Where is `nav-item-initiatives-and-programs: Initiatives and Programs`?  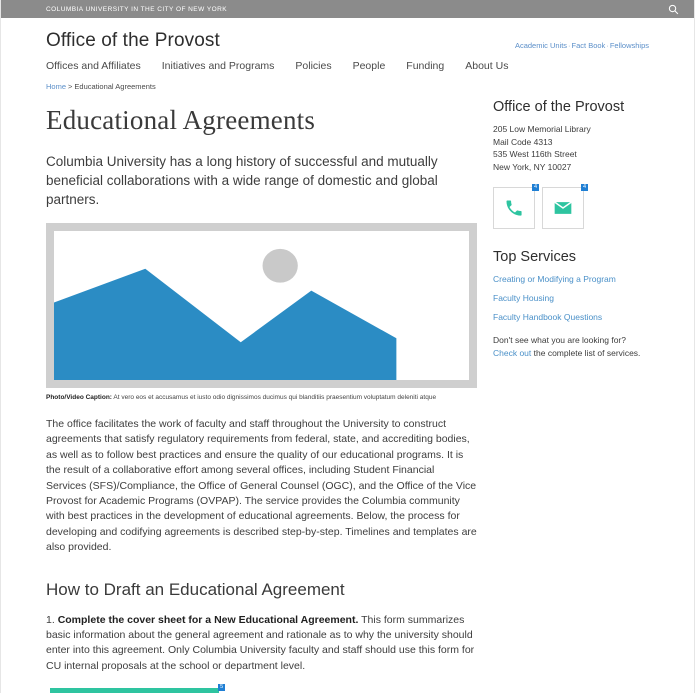
nav-item-initiatives-and-programs: Initiatives and Programs is located at coordinates (218, 66).